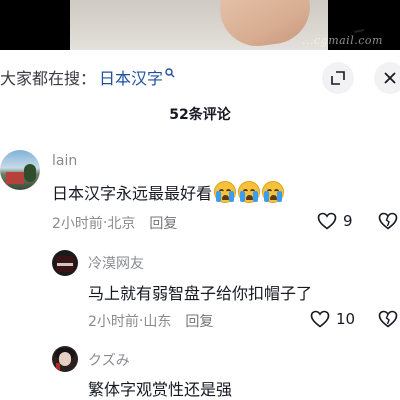 Image resolution: width=400 pixels, height=400 pixels. What do you see at coordinates (160, 389) in the screenshot?
I see `reply-text: 繁体字观赏性还是强` at bounding box center [160, 389].